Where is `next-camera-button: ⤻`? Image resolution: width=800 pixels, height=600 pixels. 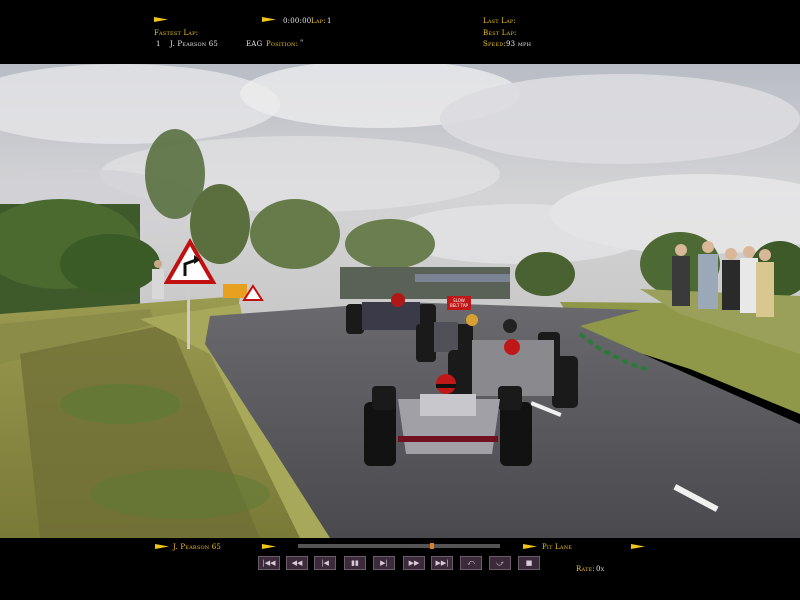
next-camera-button: ⤻ is located at coordinates (500, 563).